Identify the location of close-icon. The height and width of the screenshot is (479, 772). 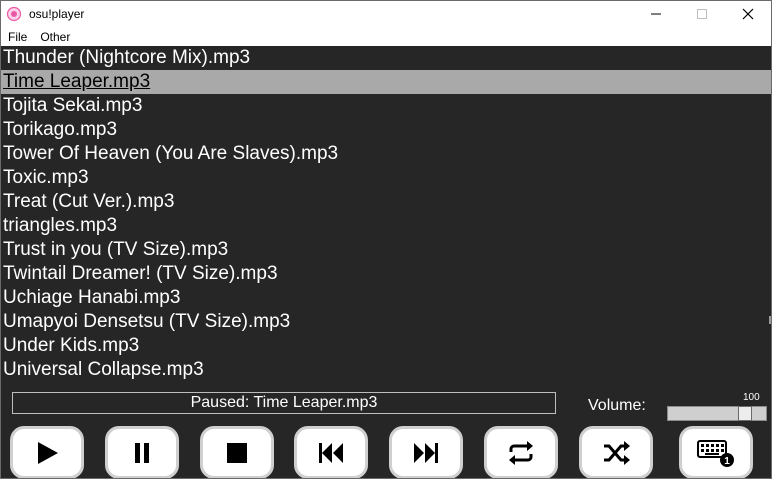
(748, 14).